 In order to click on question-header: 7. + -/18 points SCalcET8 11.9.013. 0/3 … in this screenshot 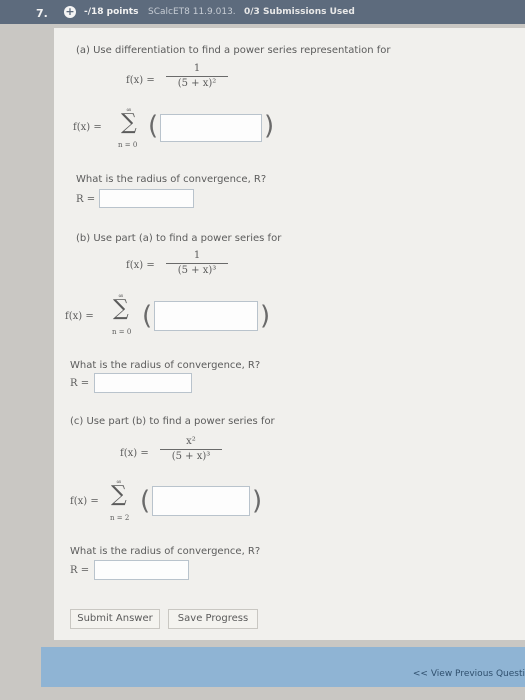, I will do `click(262, 12)`.